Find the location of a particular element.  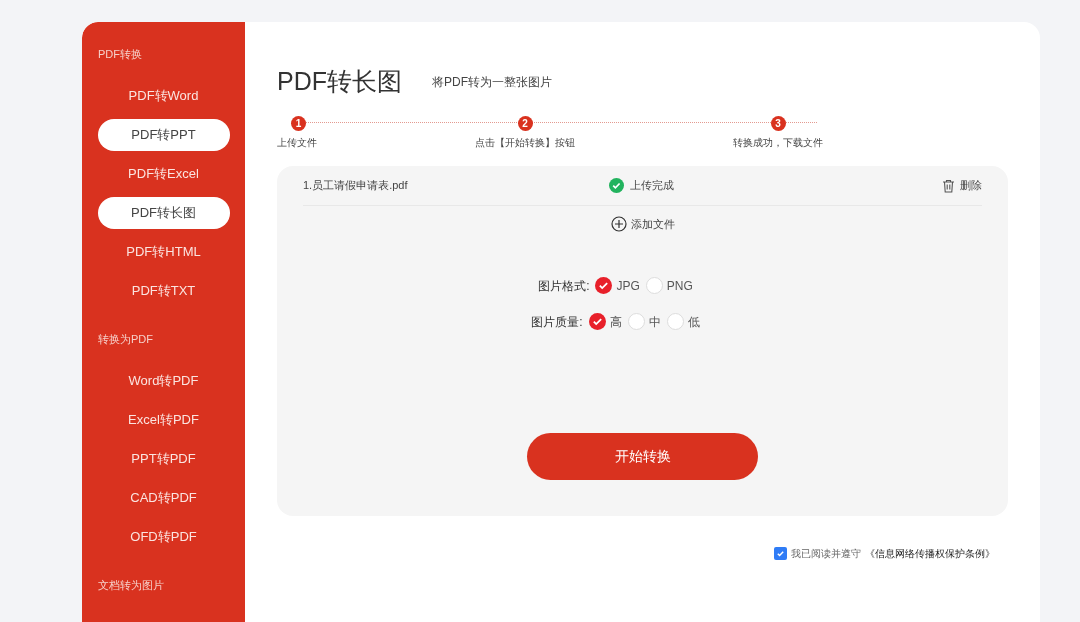

sidebar-item: PDF转PPT is located at coordinates (163, 135).